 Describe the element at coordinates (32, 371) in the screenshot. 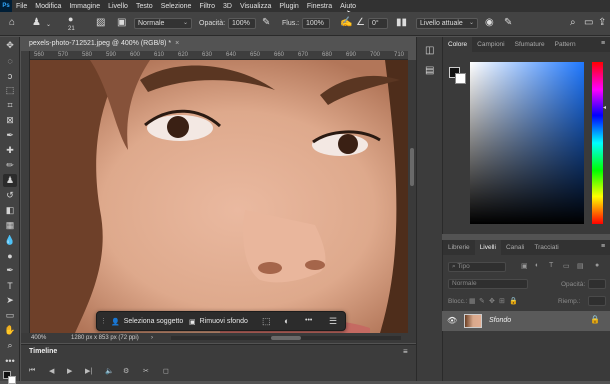

I see `first-frame-icon: ⏮` at that location.